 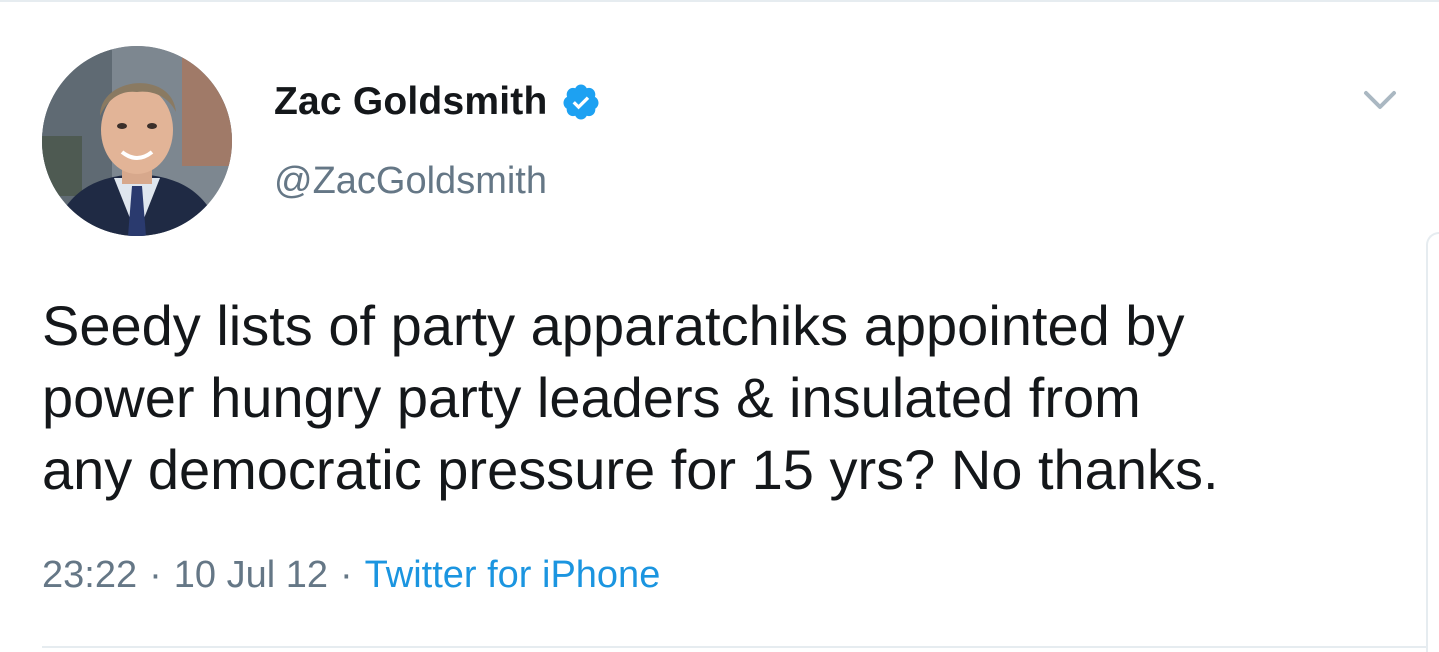 What do you see at coordinates (89, 575) in the screenshot?
I see `tweet-time: 23:22` at bounding box center [89, 575].